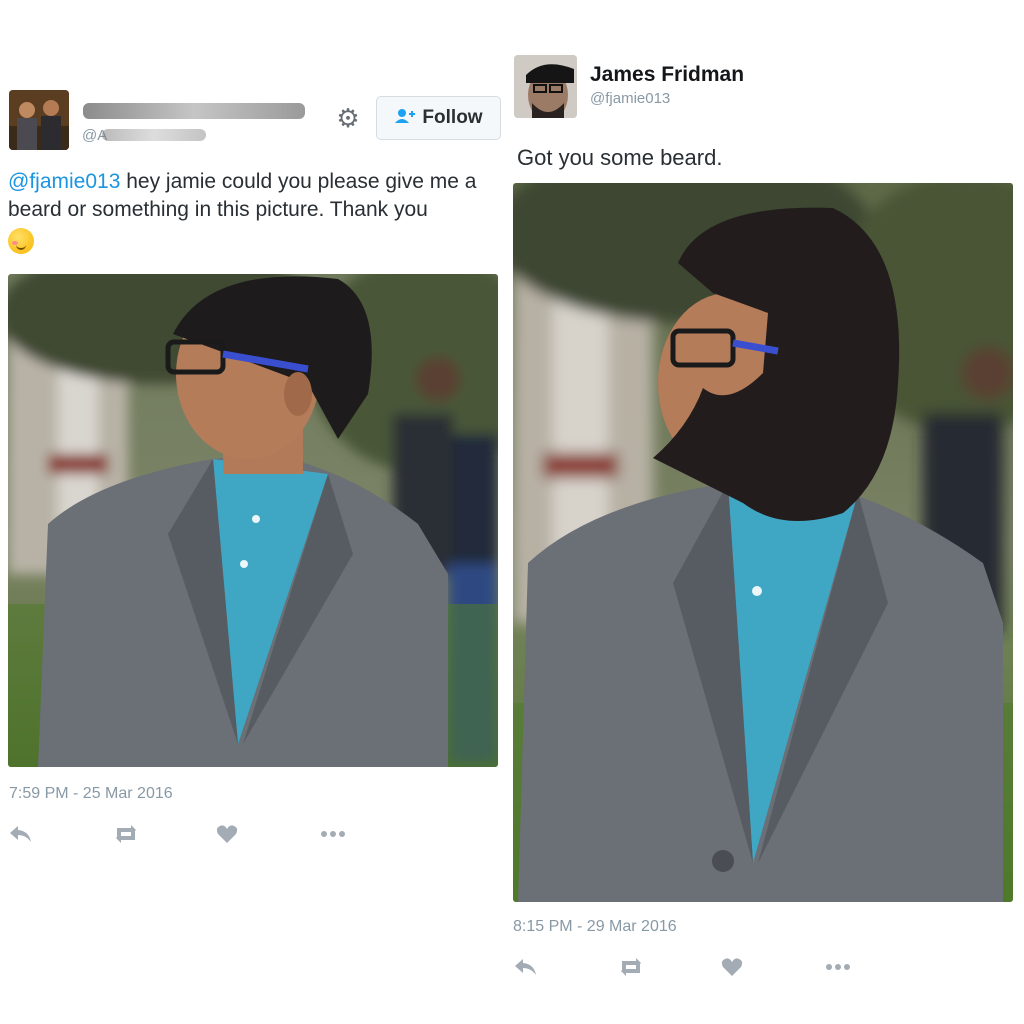 Image resolution: width=1024 pixels, height=1024 pixels. Describe the element at coordinates (154, 135) in the screenshot. I see `redacted-handle` at that location.